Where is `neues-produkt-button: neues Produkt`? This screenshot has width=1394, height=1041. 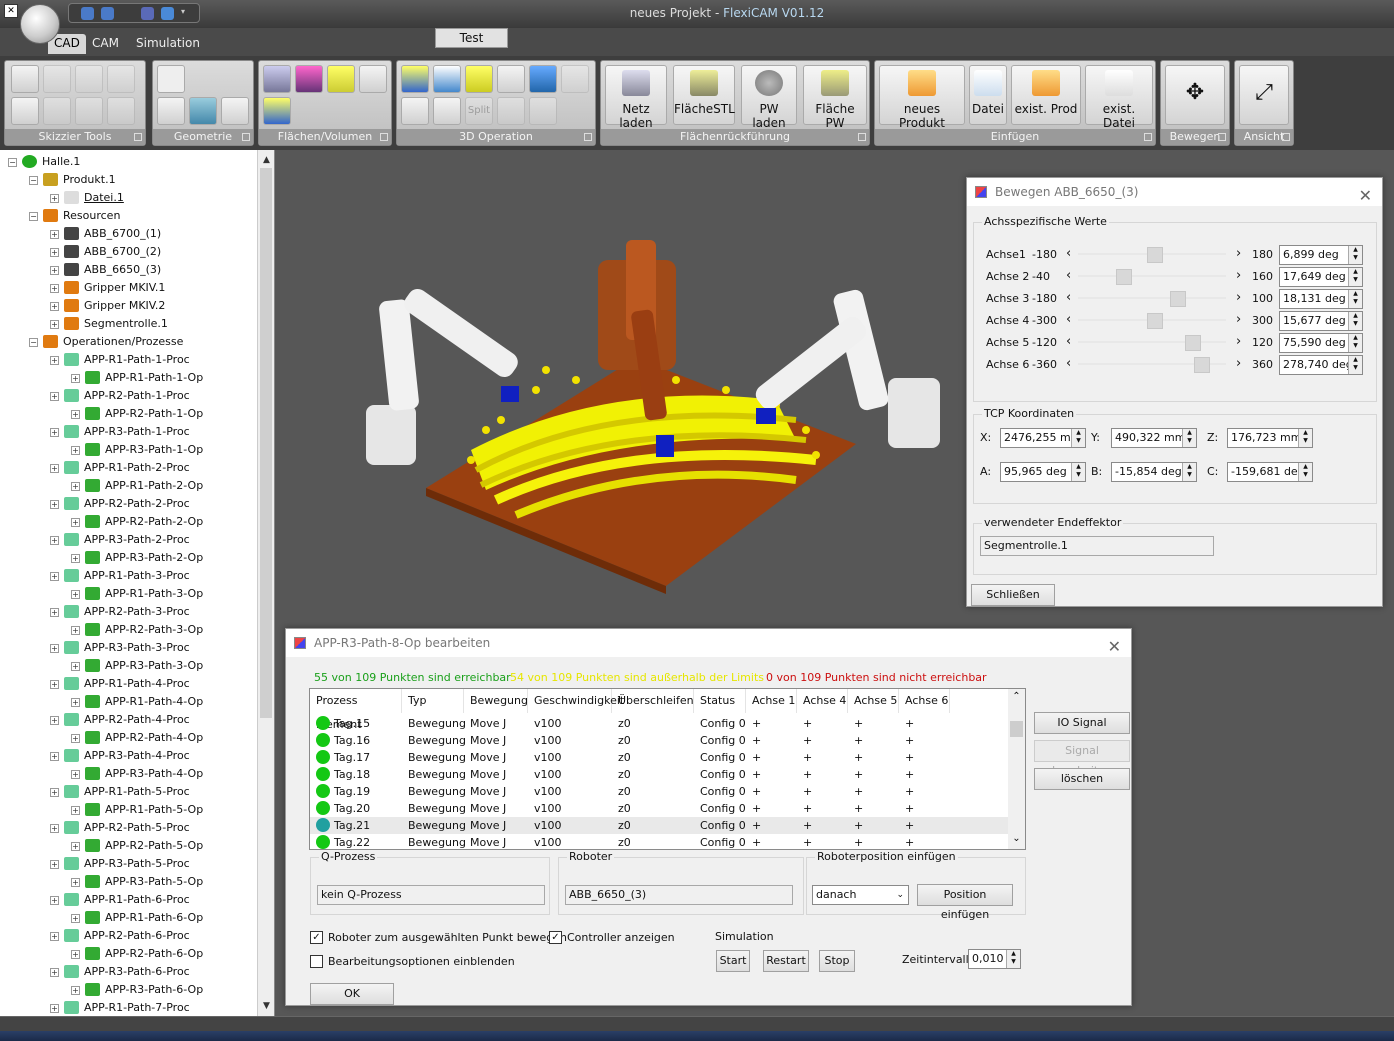
neues-produkt-button: neues Produkt is located at coordinates (922, 97).